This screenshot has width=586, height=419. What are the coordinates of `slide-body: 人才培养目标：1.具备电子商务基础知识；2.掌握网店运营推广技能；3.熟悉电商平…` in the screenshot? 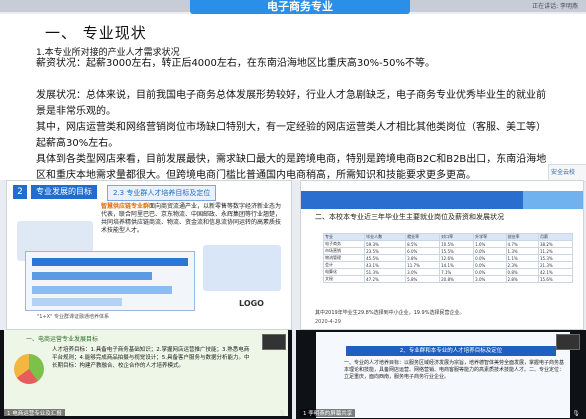 It's located at (151, 358).